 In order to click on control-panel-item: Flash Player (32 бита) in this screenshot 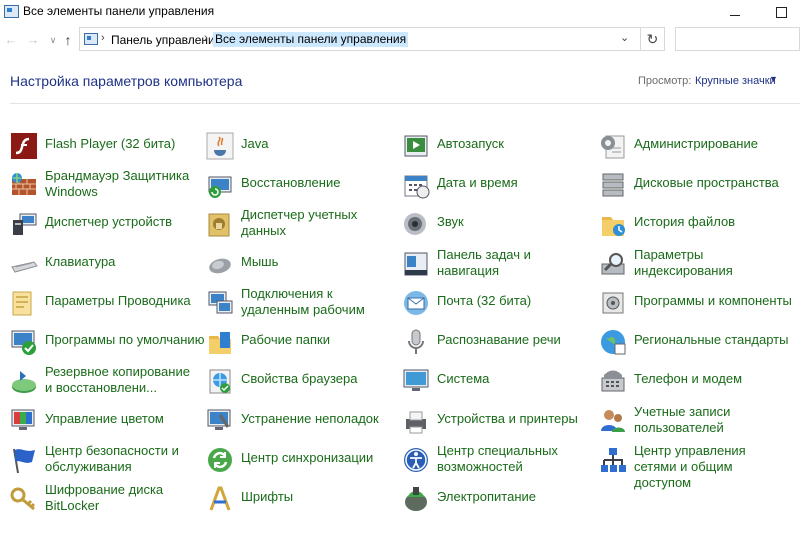, I will do `click(105, 148)`.